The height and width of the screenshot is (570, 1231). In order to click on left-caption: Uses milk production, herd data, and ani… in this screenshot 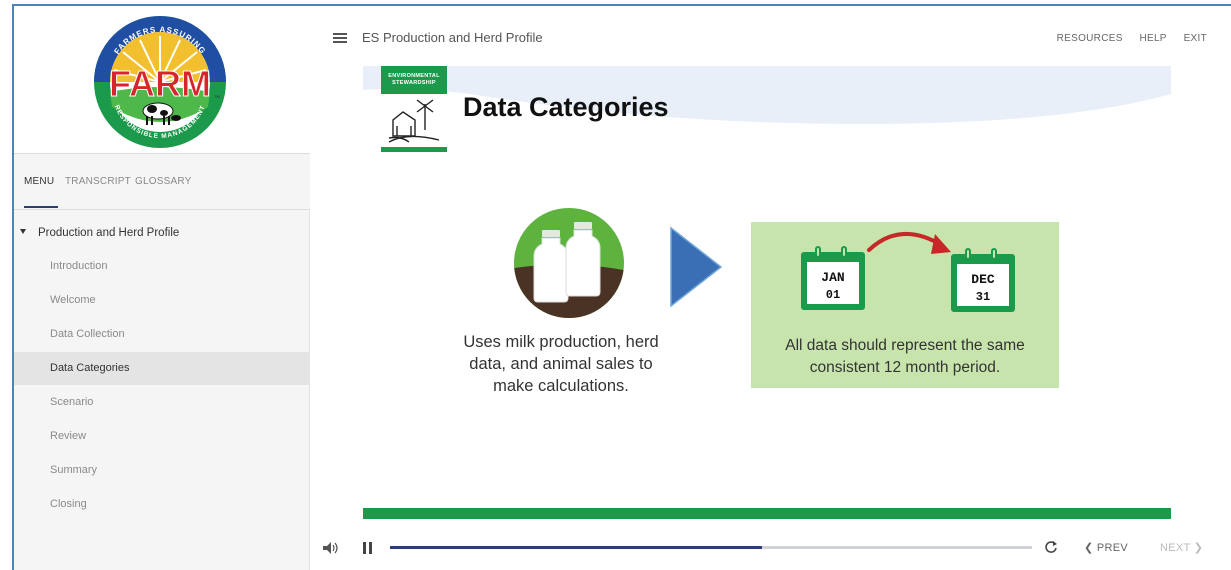, I will do `click(561, 364)`.